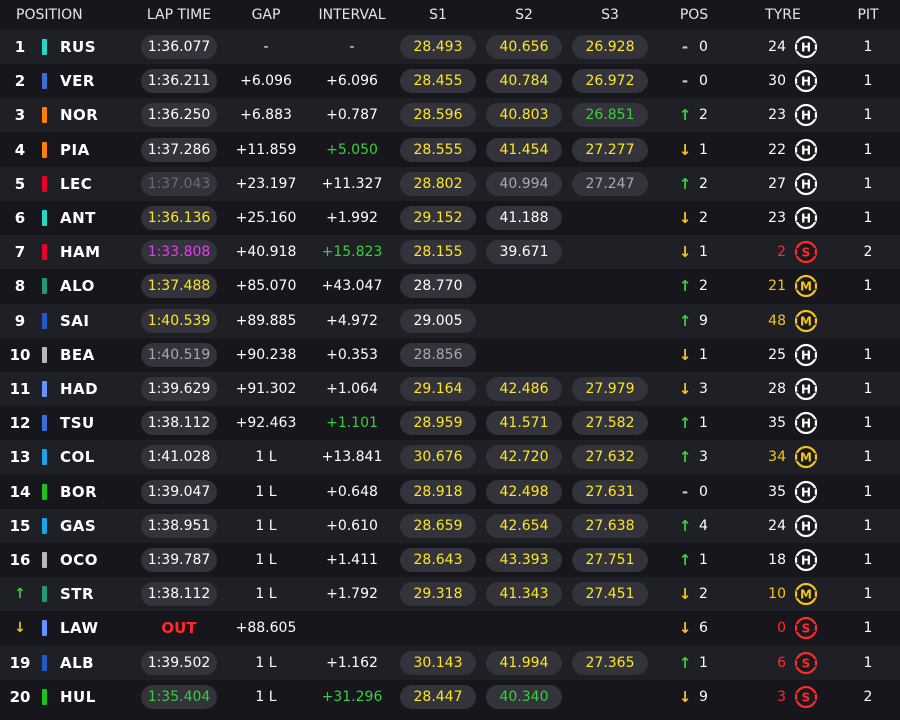  Describe the element at coordinates (81, 492) in the screenshot. I see `driver-code: BOR` at that location.